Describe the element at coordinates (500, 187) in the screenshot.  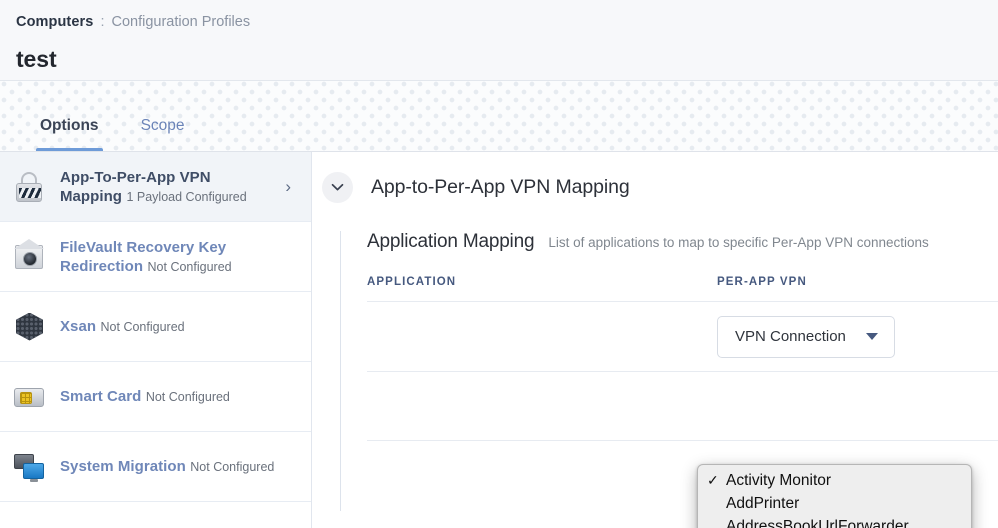
I see `section-title: App-to-Per-App VPN Mapping` at that location.